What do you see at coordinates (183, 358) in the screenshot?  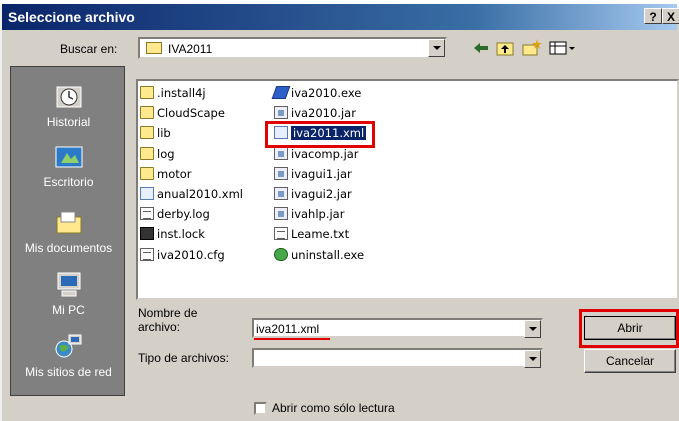 I see `filetype-label: Tipo de archivos:` at bounding box center [183, 358].